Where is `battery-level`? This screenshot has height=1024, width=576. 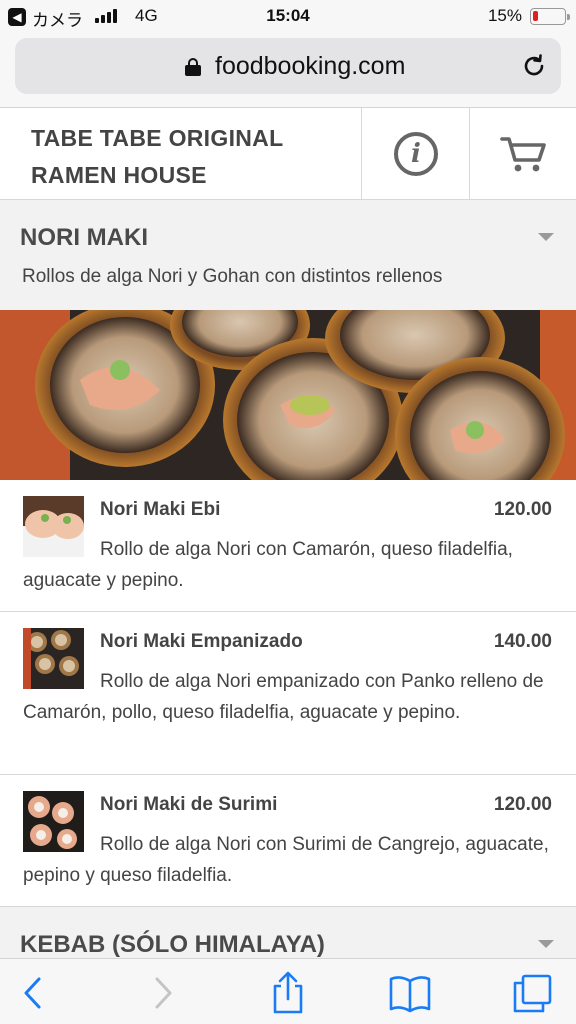 battery-level is located at coordinates (535, 16).